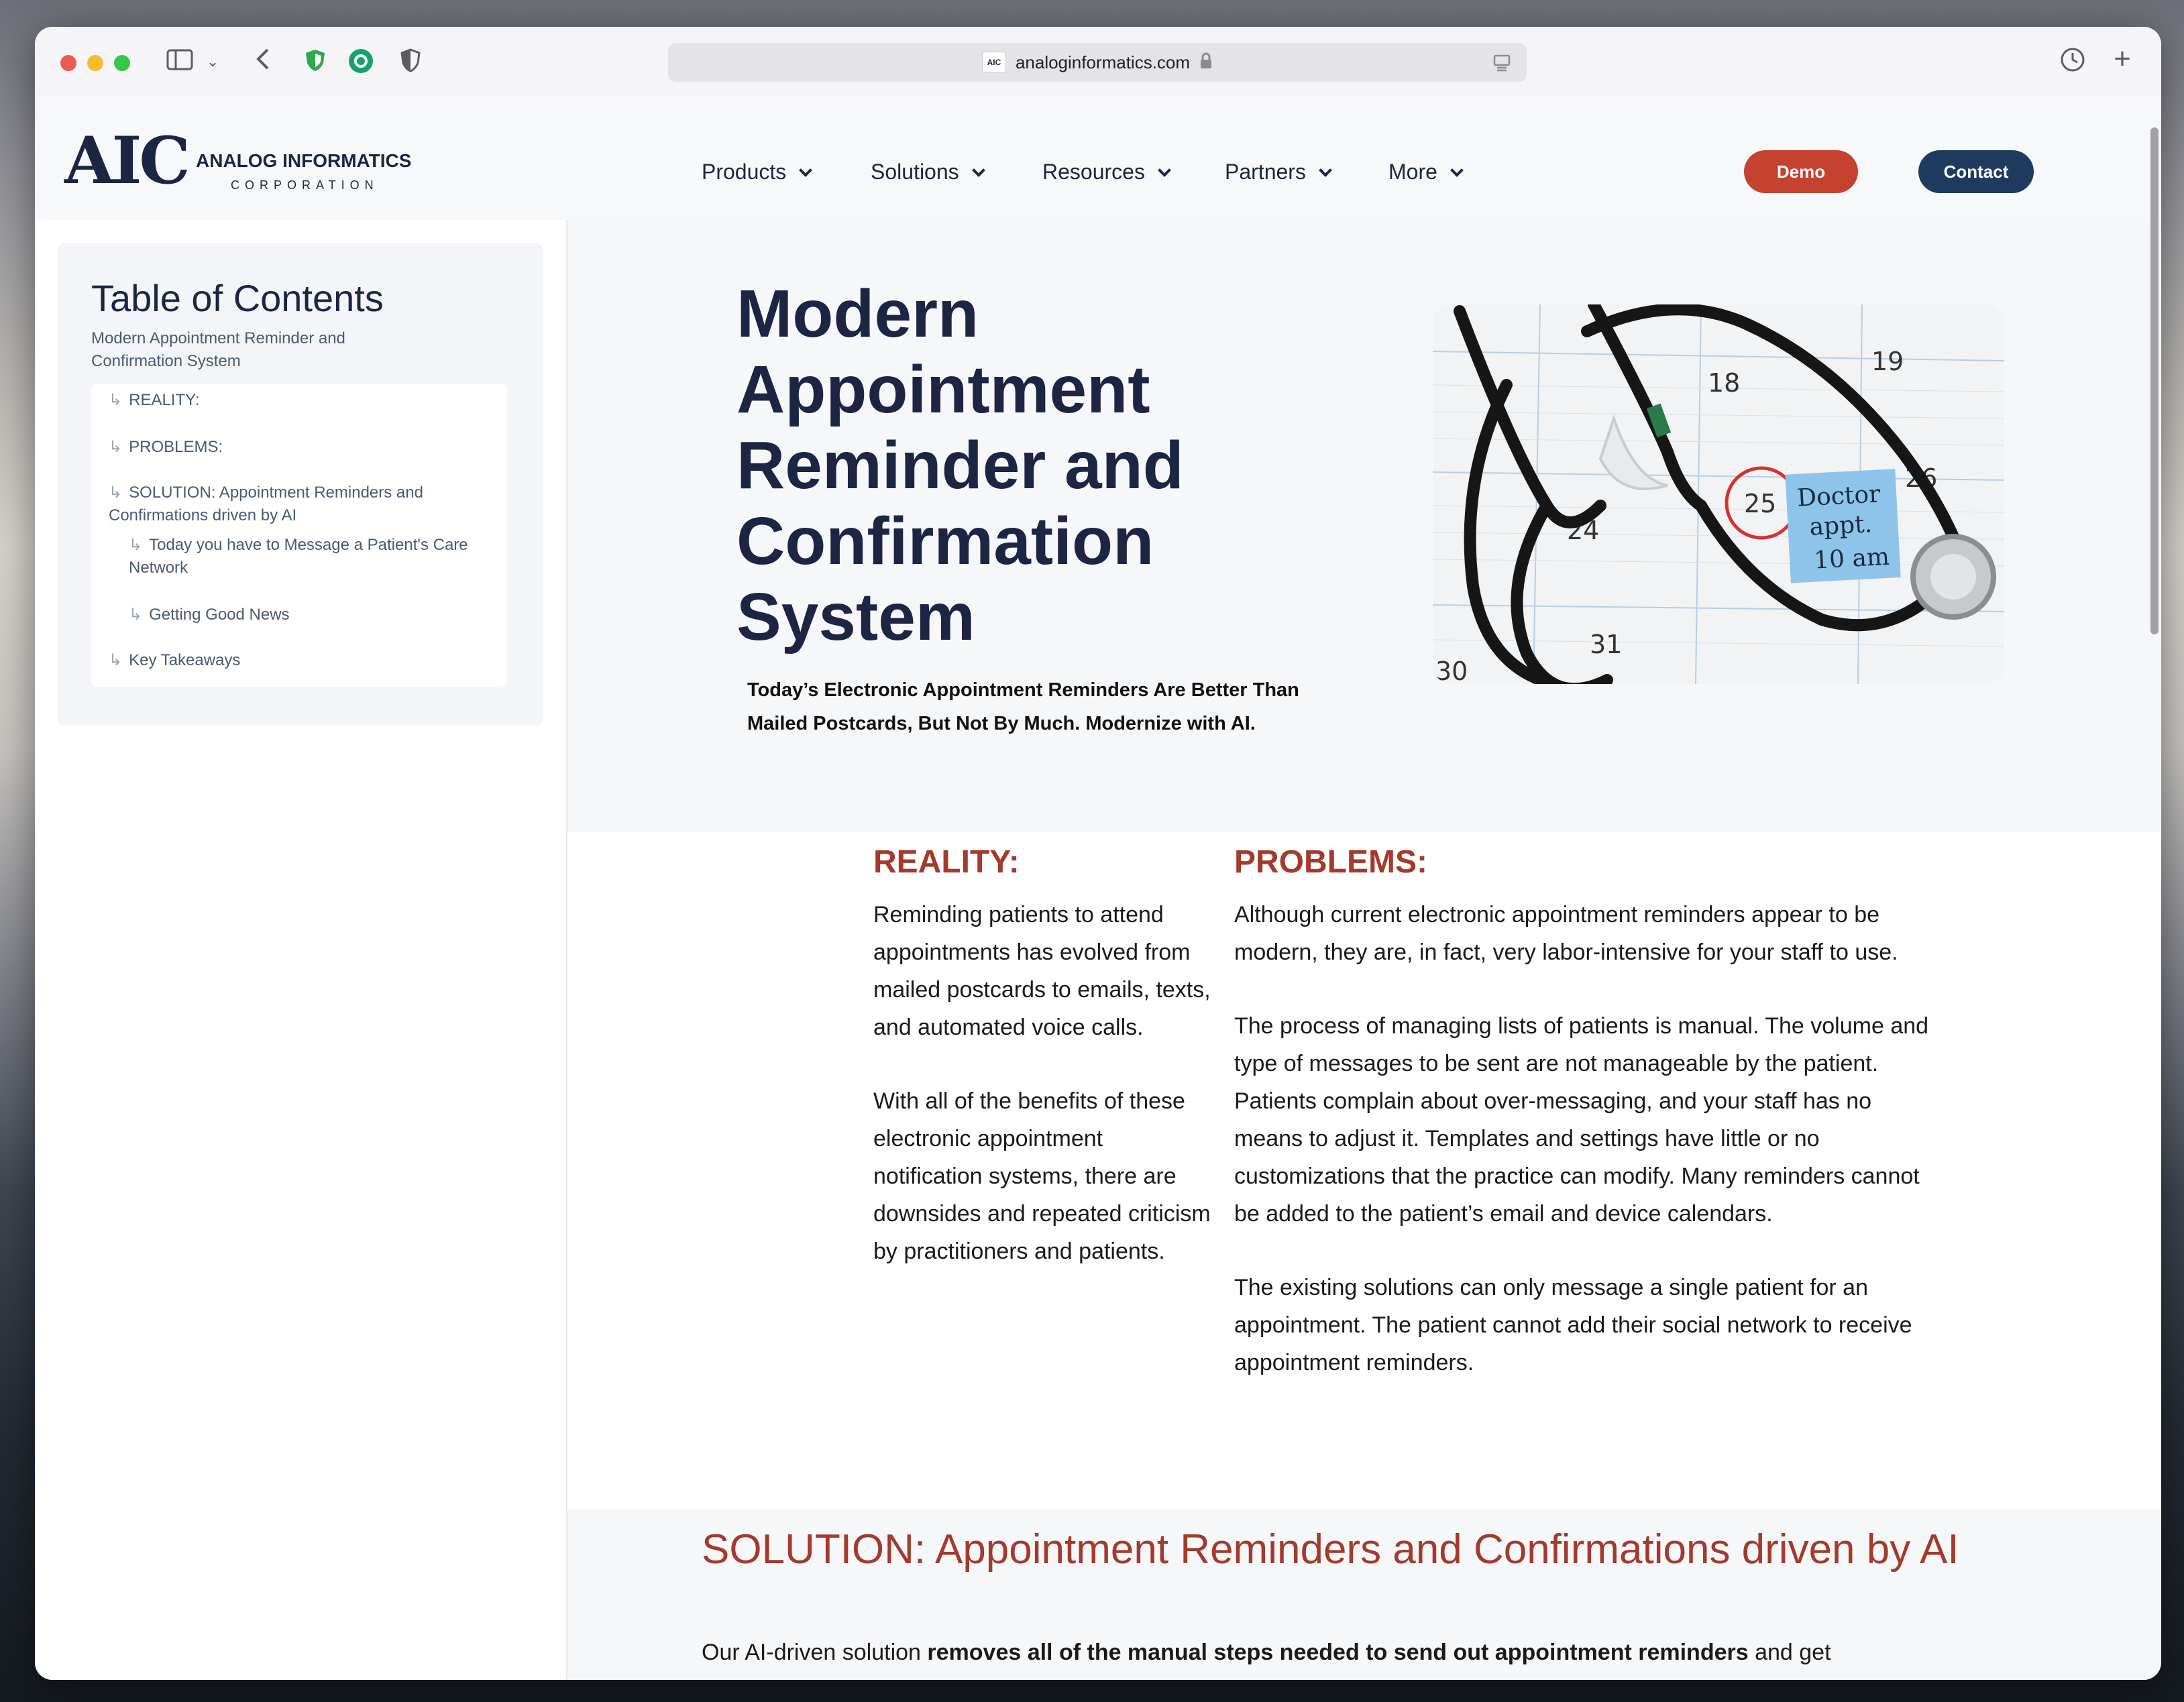 This screenshot has width=2184, height=1702. I want to click on toc-item-label: REALITY:, so click(165, 400).